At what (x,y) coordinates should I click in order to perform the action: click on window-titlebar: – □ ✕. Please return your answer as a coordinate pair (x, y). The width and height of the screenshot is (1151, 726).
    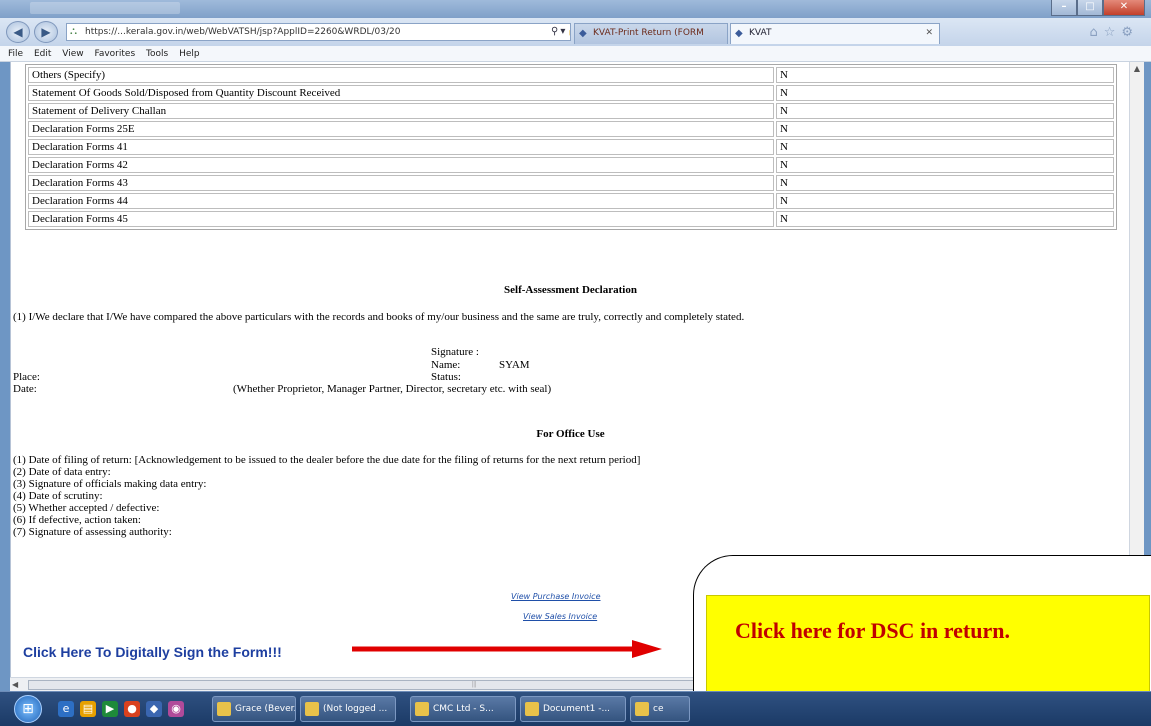
    Looking at the image, I should click on (575, 9).